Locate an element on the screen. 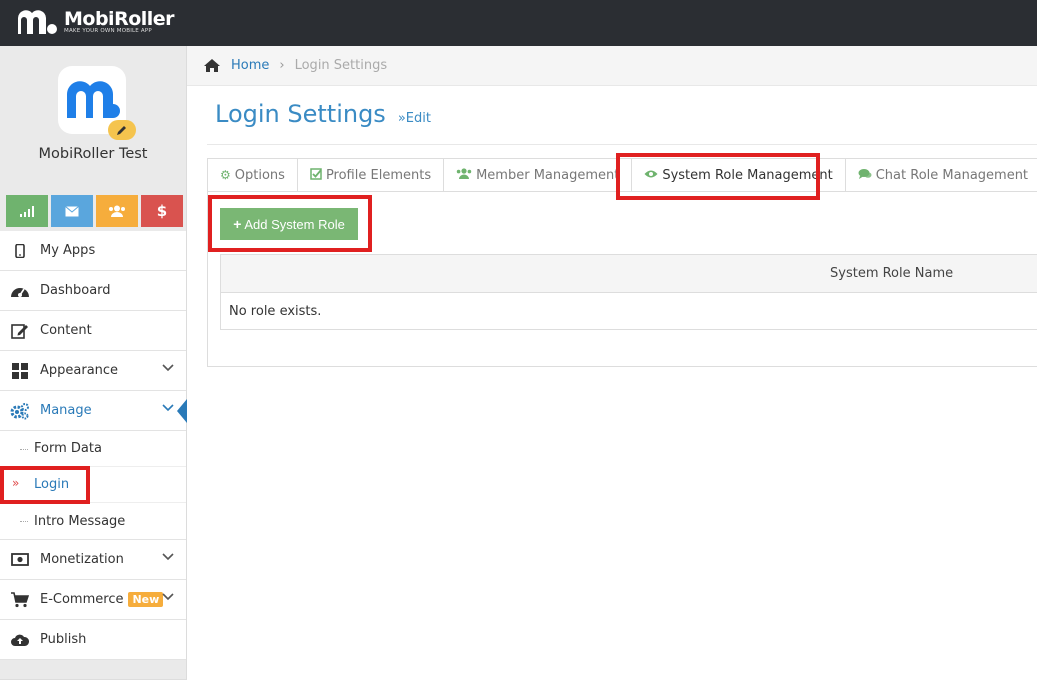  double-chevron-right-icon: » is located at coordinates (16, 483).